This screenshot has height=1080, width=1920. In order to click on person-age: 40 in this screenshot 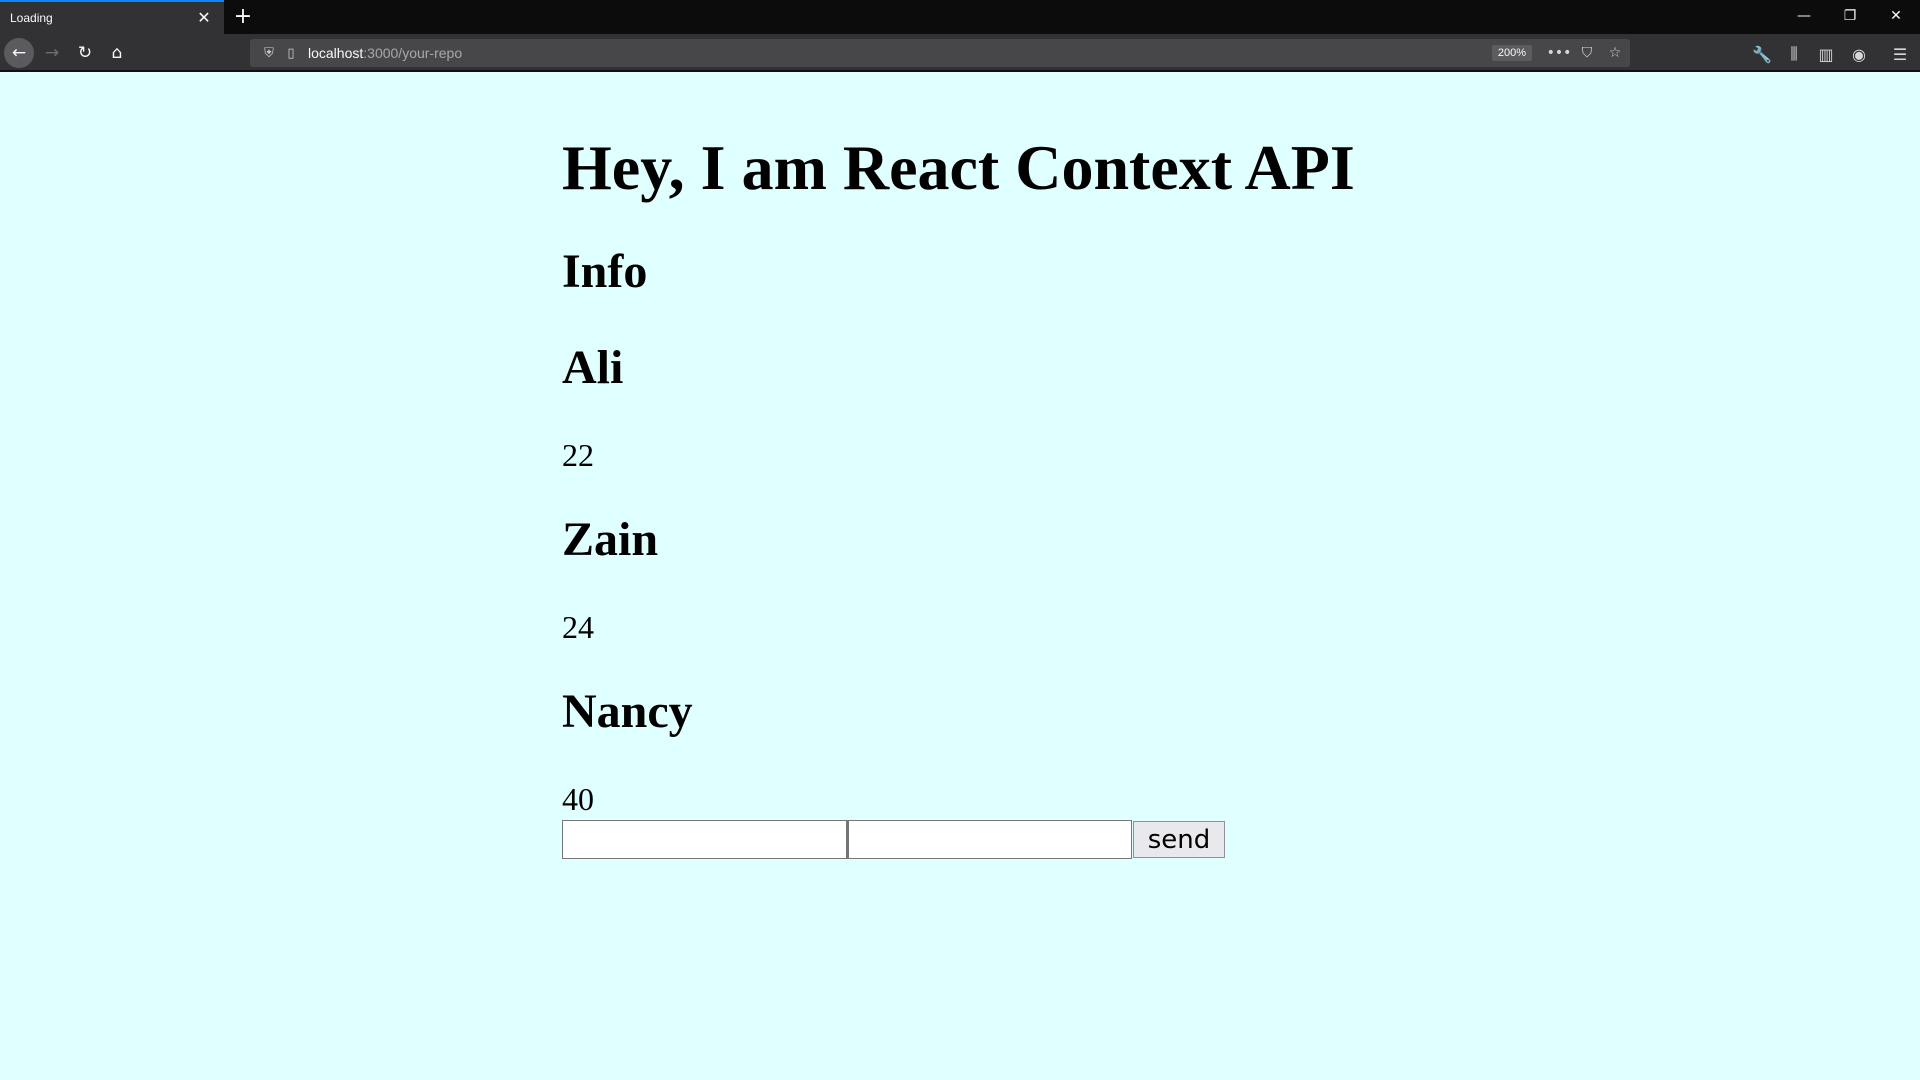, I will do `click(578, 798)`.